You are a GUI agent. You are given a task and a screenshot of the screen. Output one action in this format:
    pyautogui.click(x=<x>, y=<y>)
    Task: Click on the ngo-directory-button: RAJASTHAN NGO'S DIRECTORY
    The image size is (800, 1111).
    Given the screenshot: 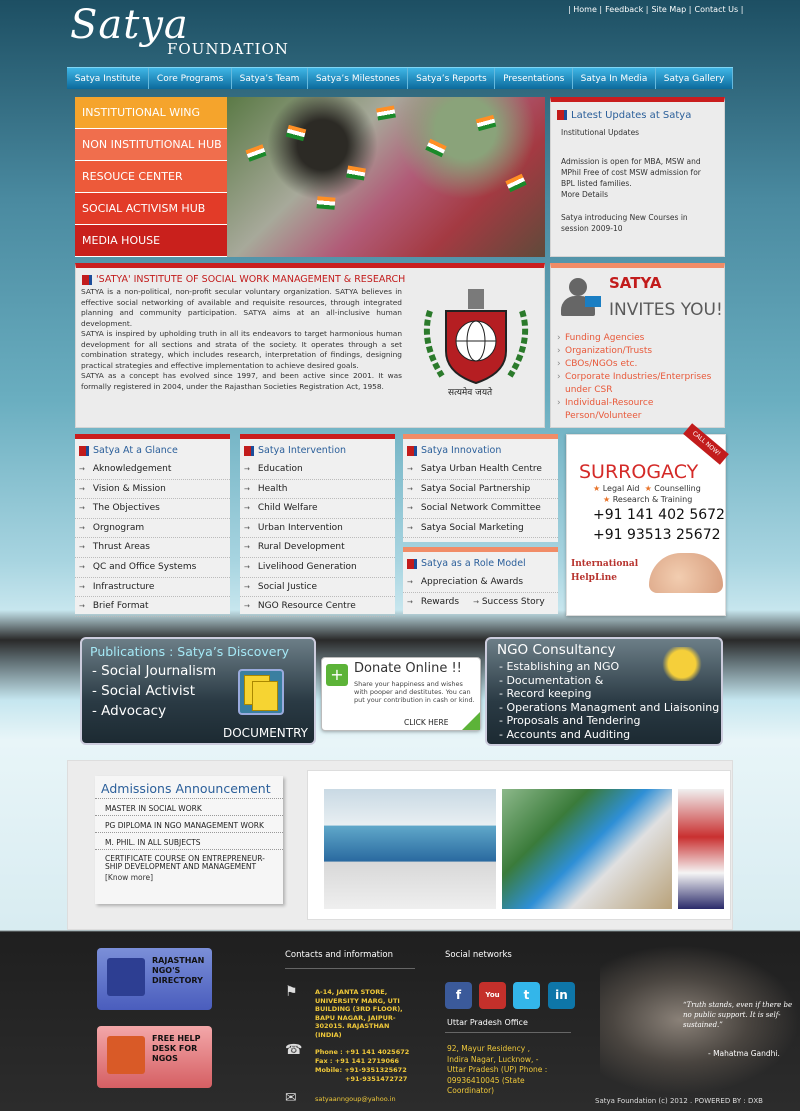 What is the action you would take?
    pyautogui.click(x=154, y=979)
    